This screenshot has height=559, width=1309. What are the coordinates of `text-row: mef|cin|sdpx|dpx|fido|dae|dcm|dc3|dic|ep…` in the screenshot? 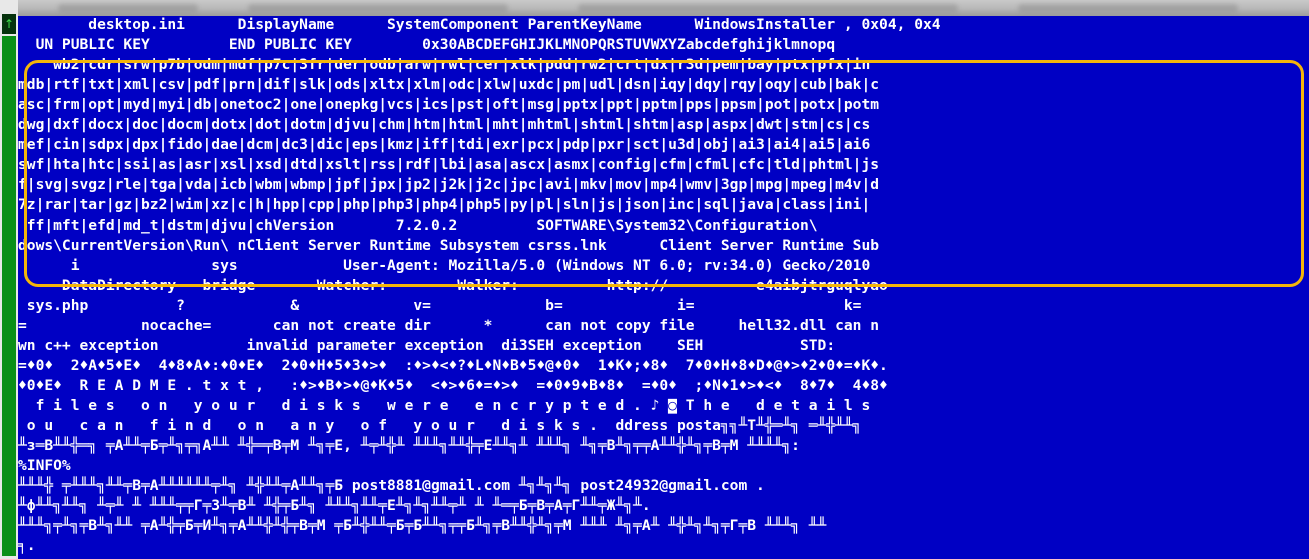 It's located at (444, 144).